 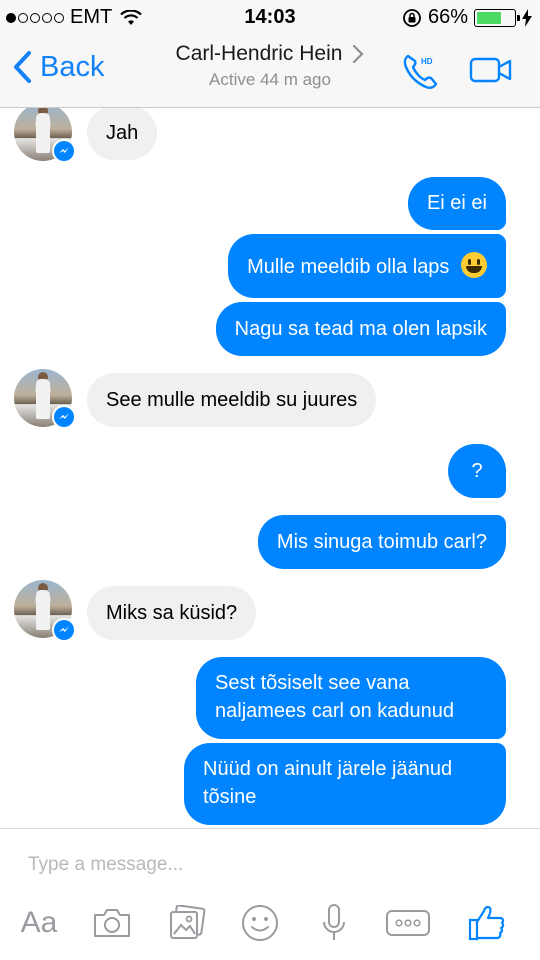 I want to click on camera-icon, so click(x=112, y=923).